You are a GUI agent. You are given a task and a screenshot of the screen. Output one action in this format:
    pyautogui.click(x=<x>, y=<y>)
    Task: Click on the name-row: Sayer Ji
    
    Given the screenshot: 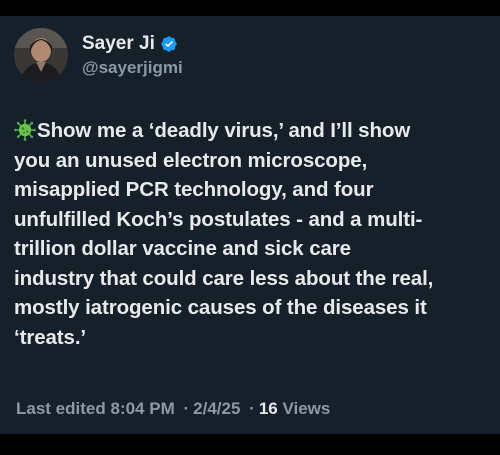 What is the action you would take?
    pyautogui.click(x=132, y=44)
    